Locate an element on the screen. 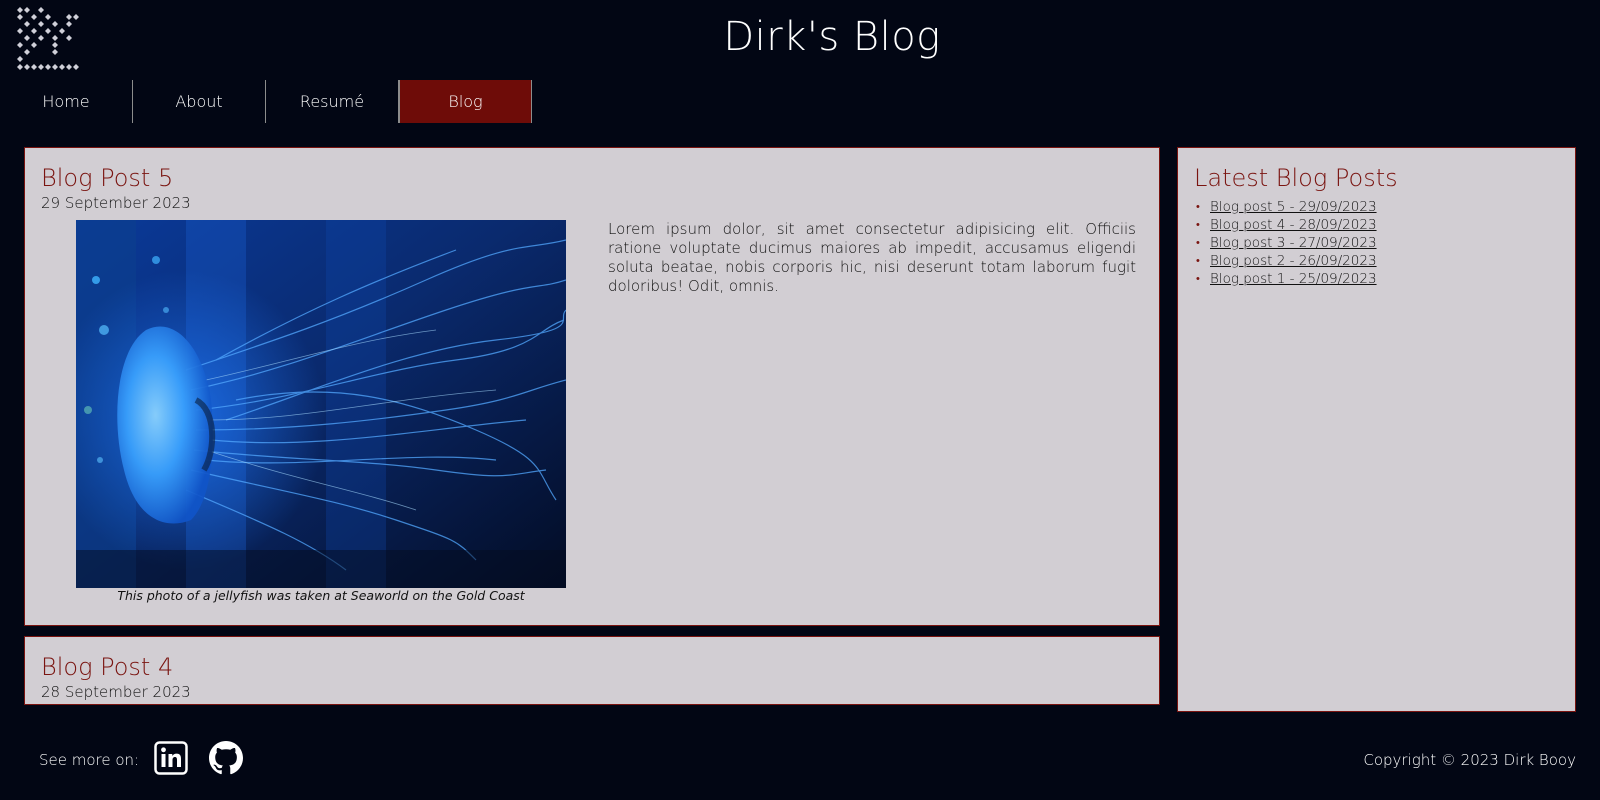 Image resolution: width=1600 pixels, height=800 pixels. blog-post-card: Blog Post 4 28 September 2023 is located at coordinates (592, 670).